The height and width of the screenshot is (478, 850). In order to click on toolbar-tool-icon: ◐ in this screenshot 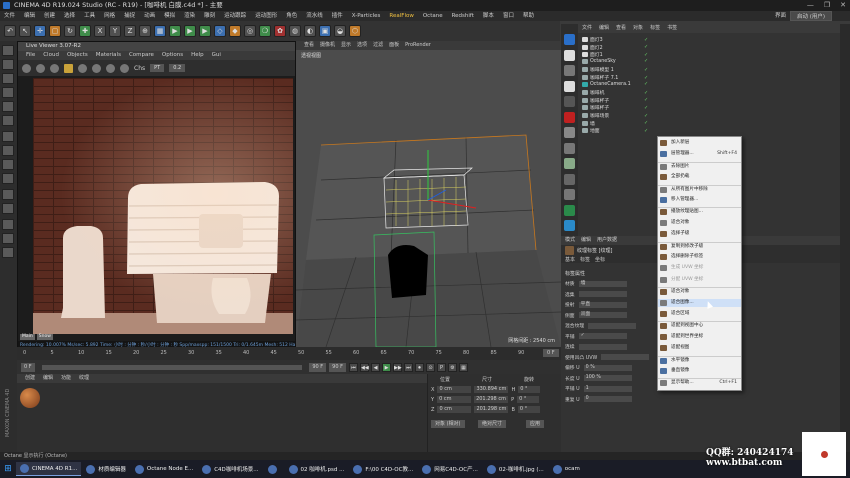, I will do `click(310, 31)`.